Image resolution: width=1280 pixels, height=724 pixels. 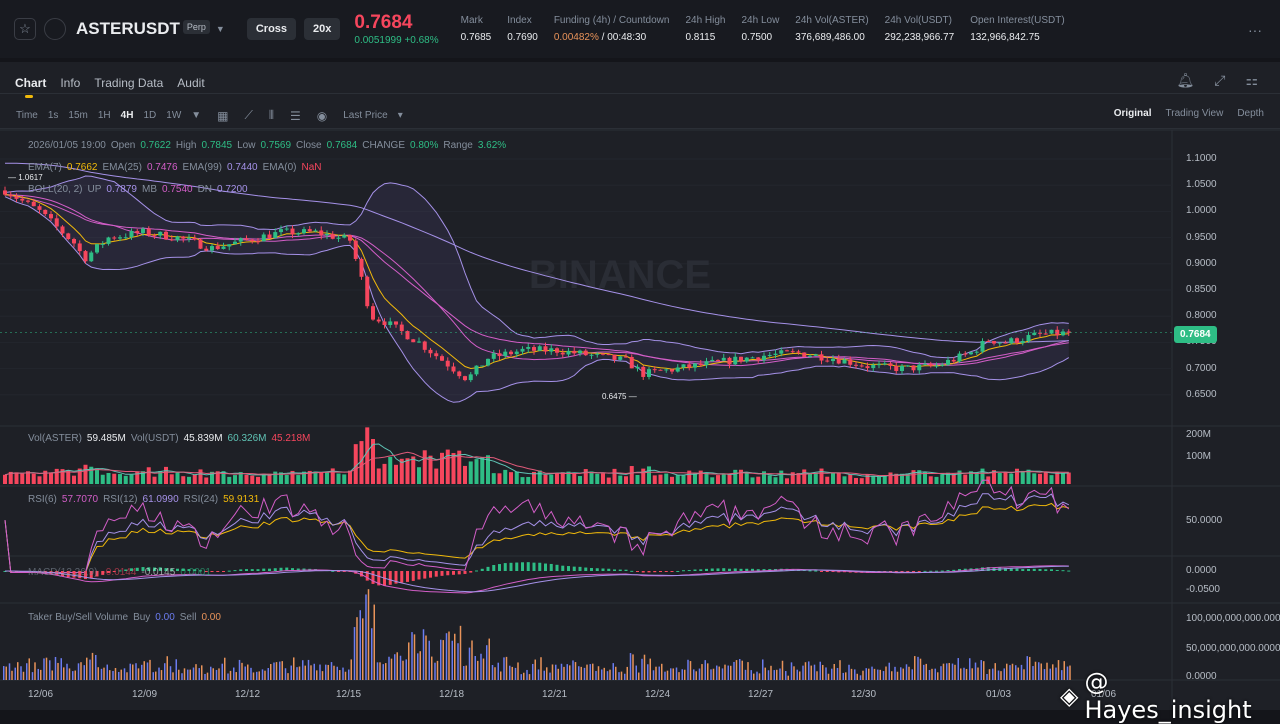 I want to click on price-axis-label: 0.6500, so click(x=1201, y=394).